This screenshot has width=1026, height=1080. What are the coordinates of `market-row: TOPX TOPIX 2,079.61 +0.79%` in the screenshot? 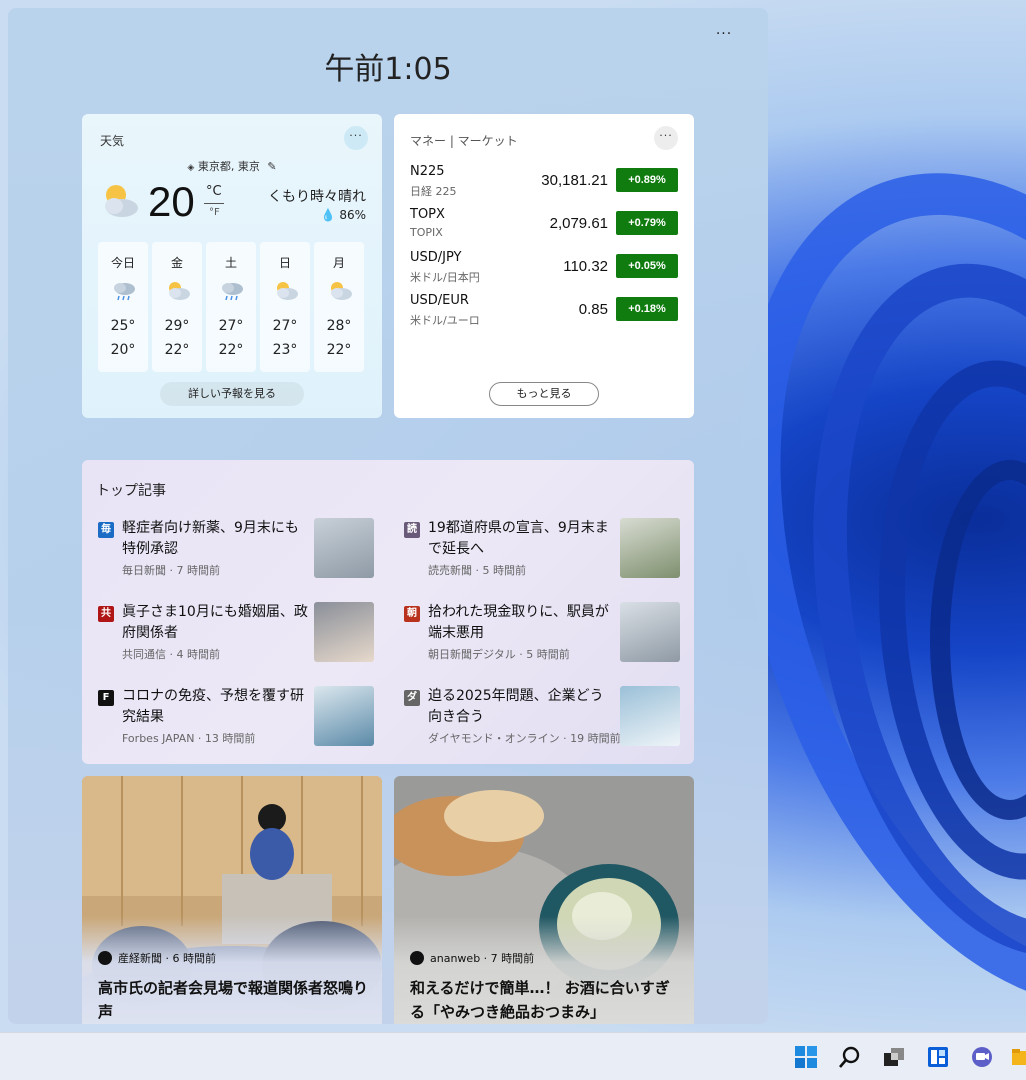 It's located at (544, 225).